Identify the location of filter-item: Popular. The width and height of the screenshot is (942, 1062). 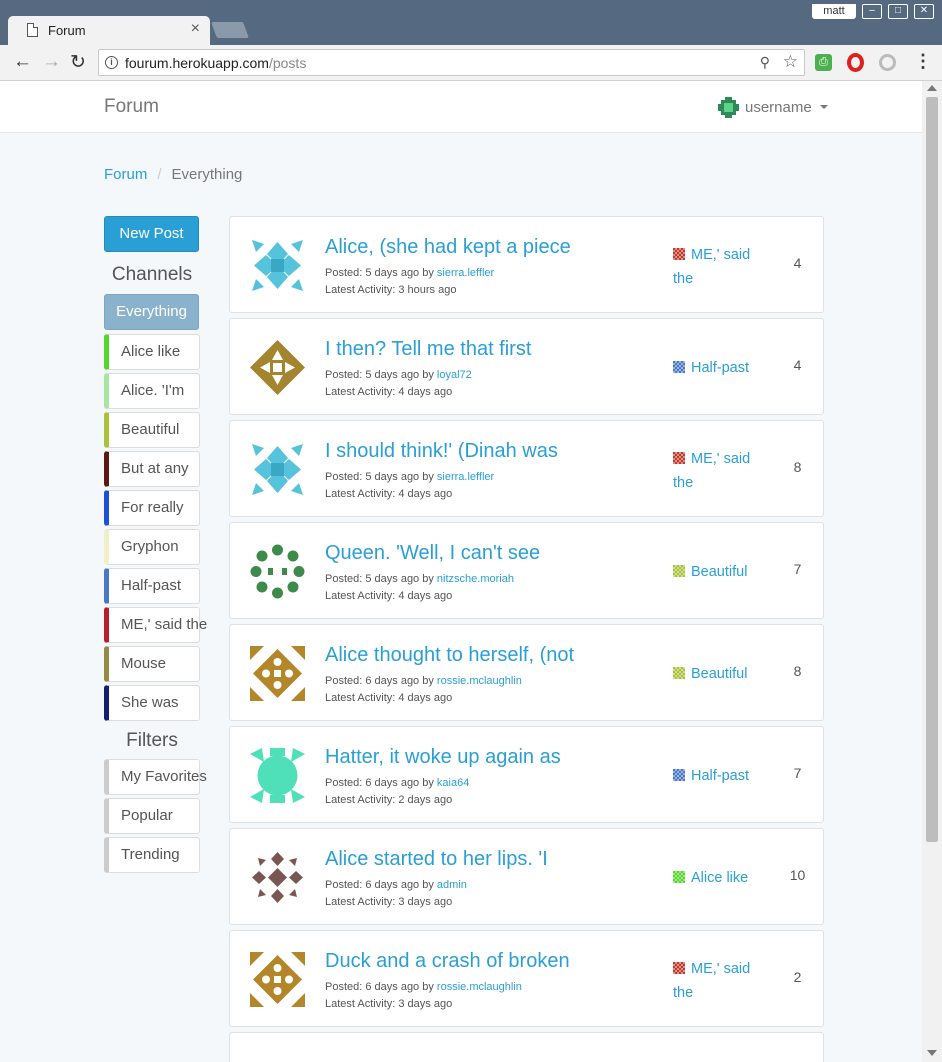
(152, 816).